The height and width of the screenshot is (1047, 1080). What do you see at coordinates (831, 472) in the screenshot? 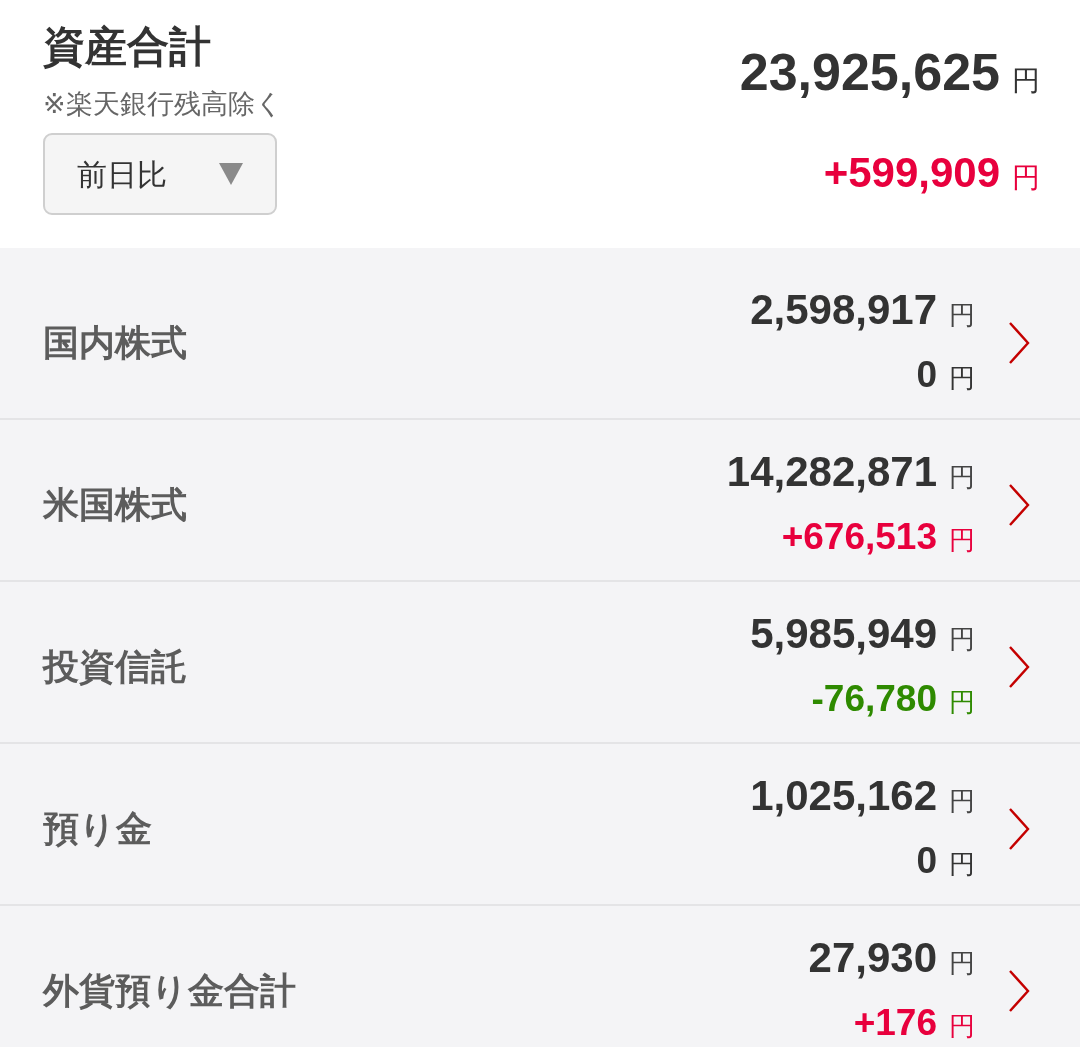
I see `asset-value: 14,282,871` at bounding box center [831, 472].